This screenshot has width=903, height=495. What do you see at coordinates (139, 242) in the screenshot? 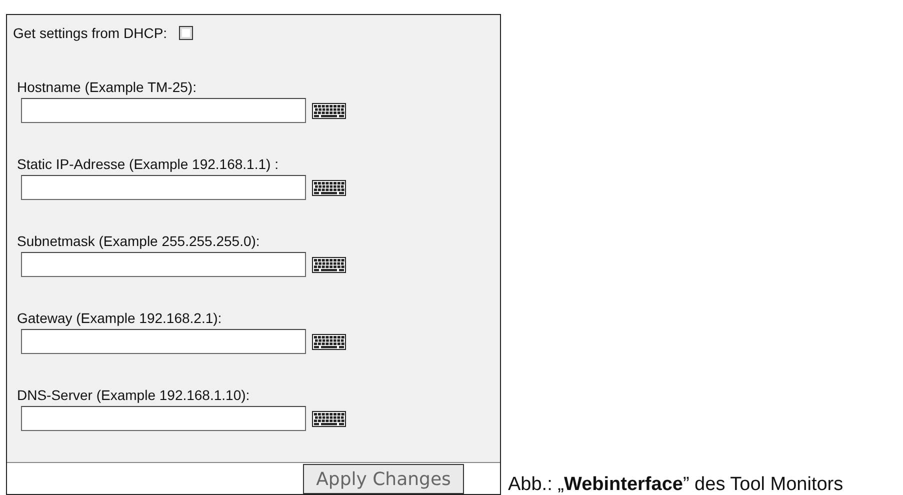
I see `field-label: Subnetmask (Example 255.255.255.0):` at bounding box center [139, 242].